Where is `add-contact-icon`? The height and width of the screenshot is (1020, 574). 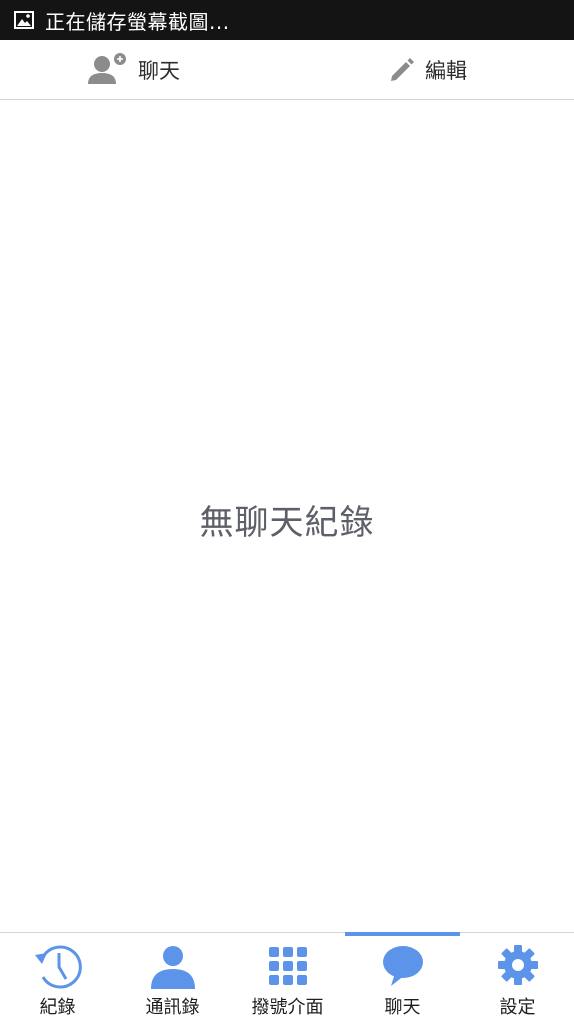
add-contact-icon is located at coordinates (107, 68).